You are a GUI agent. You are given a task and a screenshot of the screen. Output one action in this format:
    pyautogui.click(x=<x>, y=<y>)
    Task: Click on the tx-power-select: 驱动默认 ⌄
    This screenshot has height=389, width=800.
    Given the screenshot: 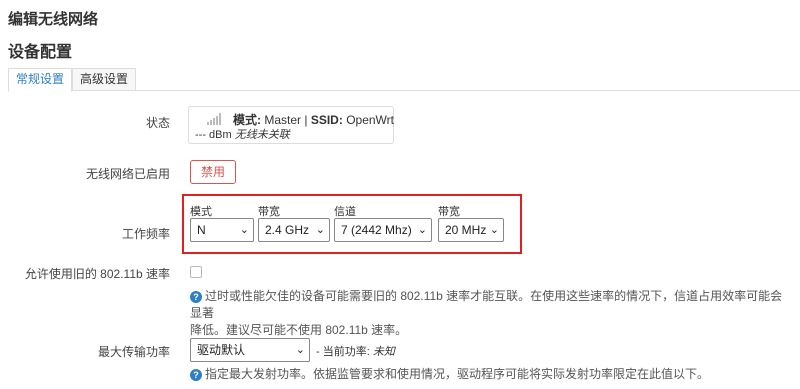 What is the action you would take?
    pyautogui.click(x=250, y=350)
    